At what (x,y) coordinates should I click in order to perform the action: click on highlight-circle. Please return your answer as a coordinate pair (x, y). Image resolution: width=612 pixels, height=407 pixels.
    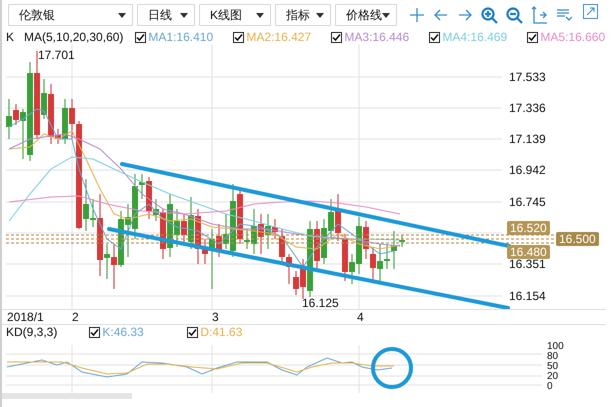
    Looking at the image, I should click on (392, 368).